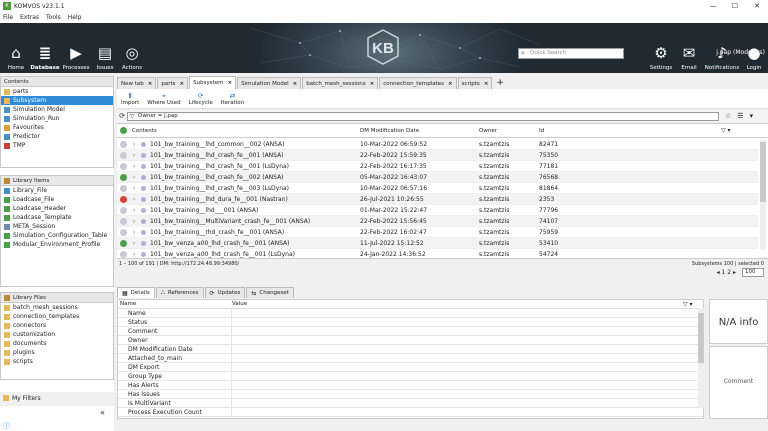 Image resolution: width=768 pixels, height=431 pixels. Describe the element at coordinates (410, 313) in the screenshot. I see `property-row: Name` at that location.